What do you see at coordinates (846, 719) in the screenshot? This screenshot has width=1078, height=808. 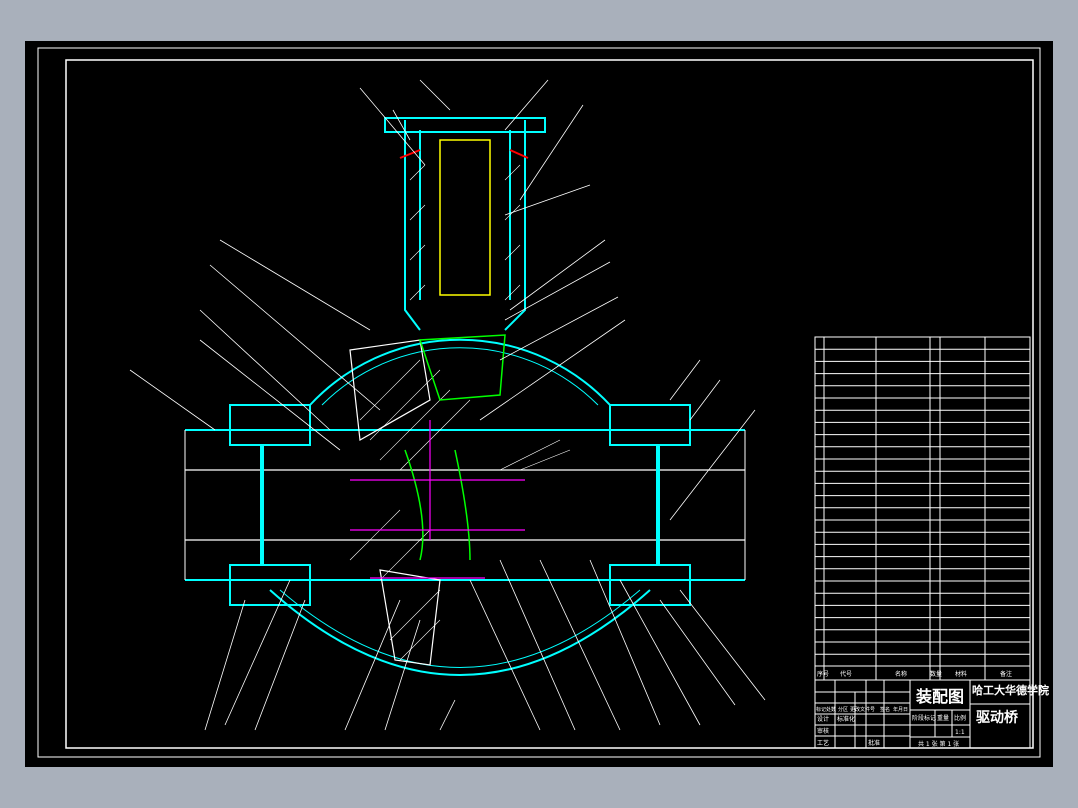 I see `label-standard: 标准化` at bounding box center [846, 719].